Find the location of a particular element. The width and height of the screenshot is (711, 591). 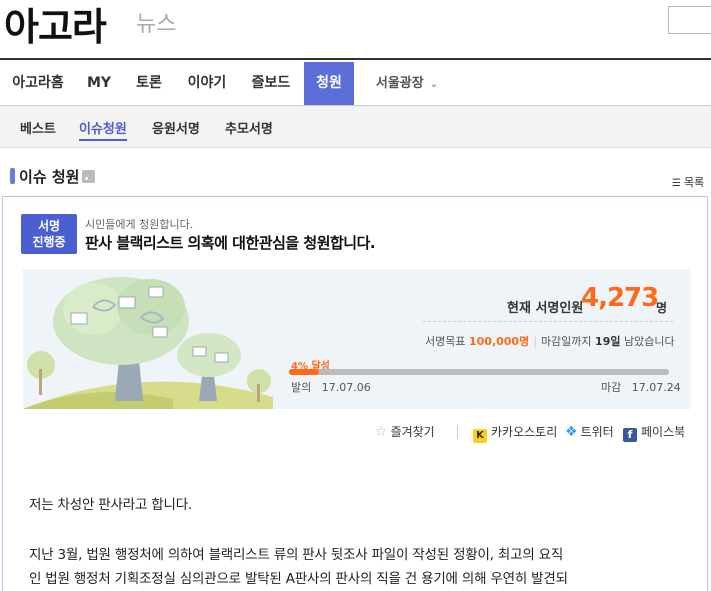

subnav-item-best: 베스트 is located at coordinates (38, 127).